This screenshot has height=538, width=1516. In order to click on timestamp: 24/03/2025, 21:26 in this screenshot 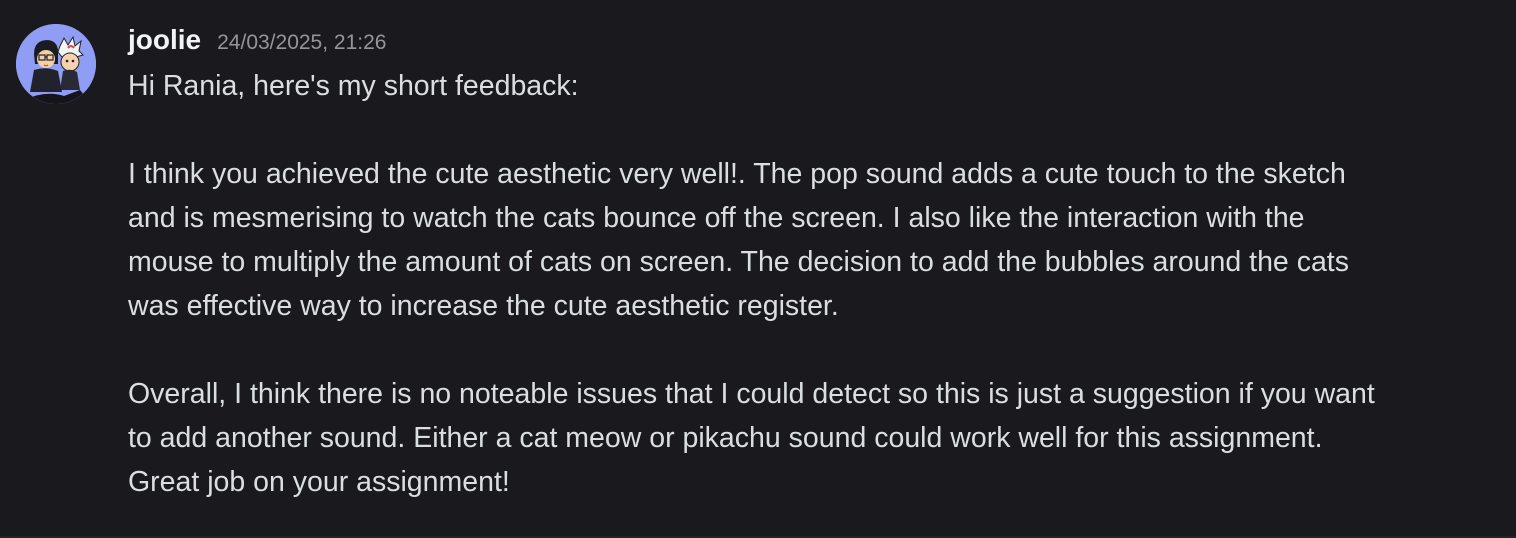, I will do `click(301, 43)`.